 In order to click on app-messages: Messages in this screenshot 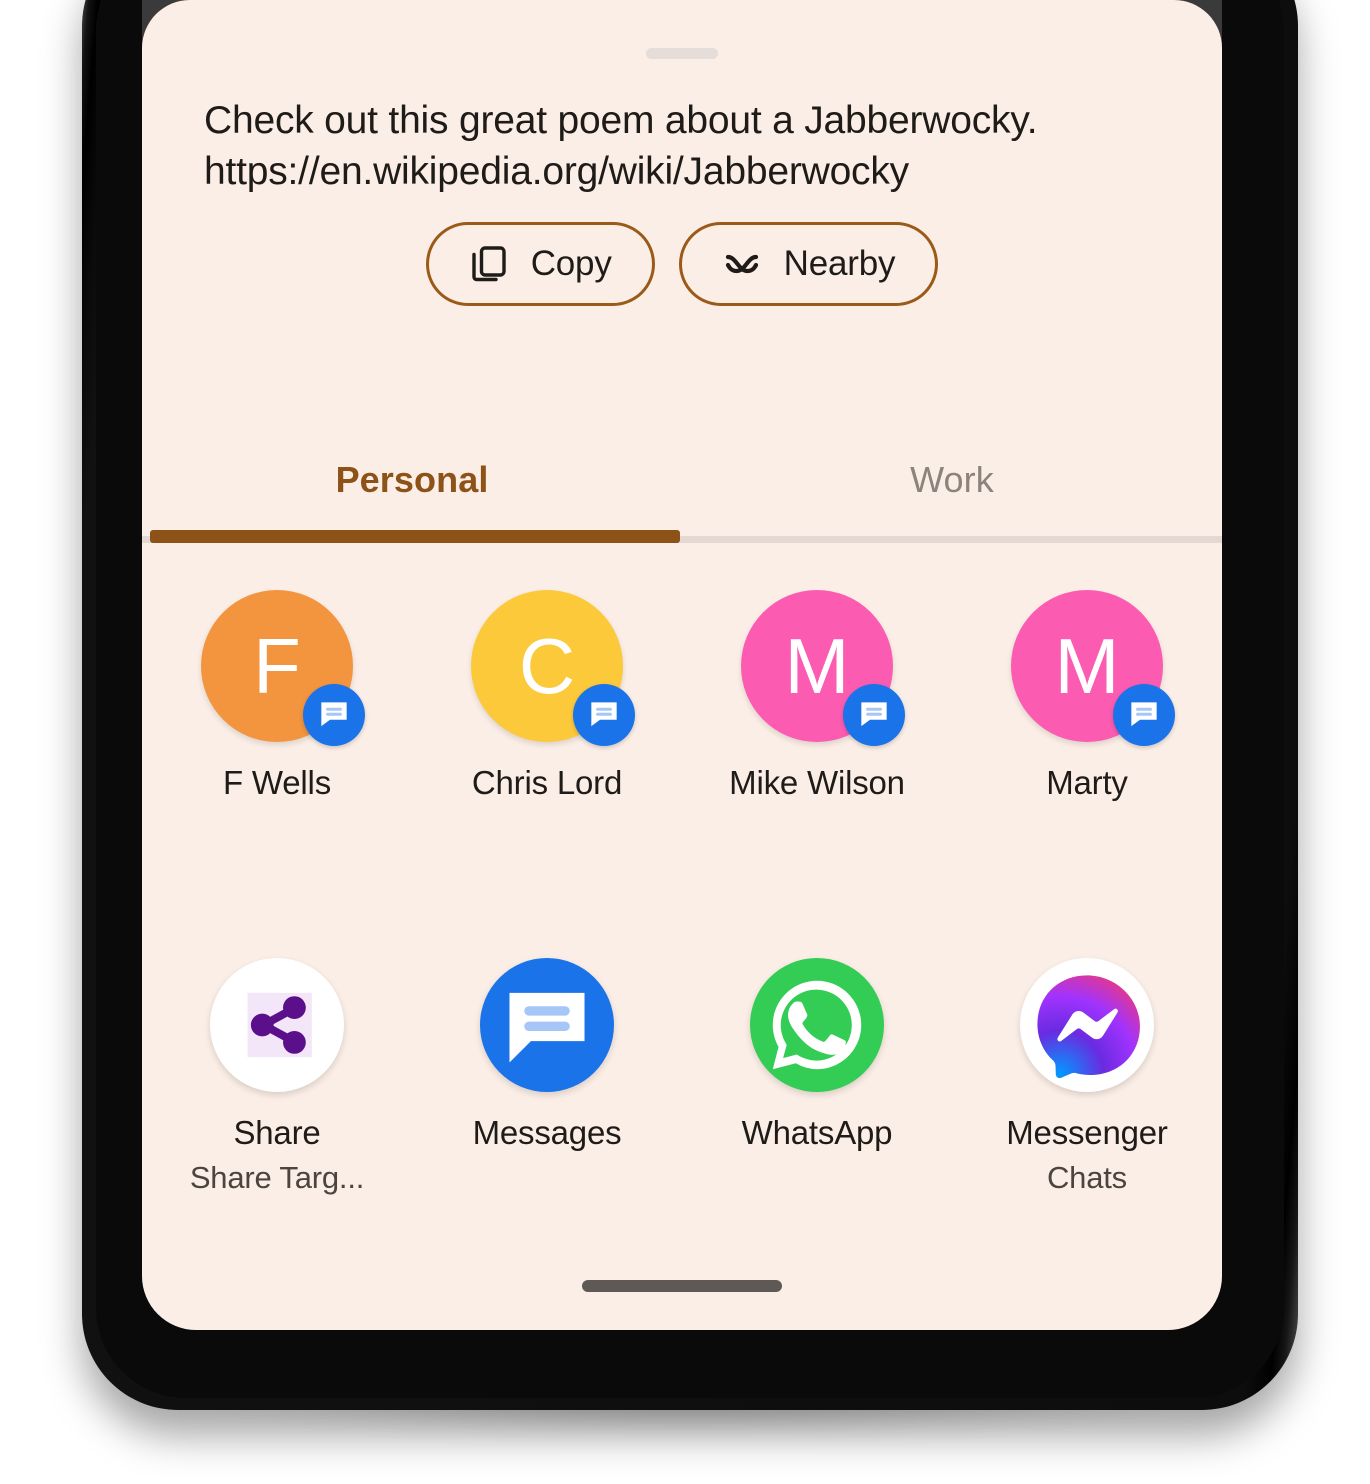, I will do `click(547, 1077)`.